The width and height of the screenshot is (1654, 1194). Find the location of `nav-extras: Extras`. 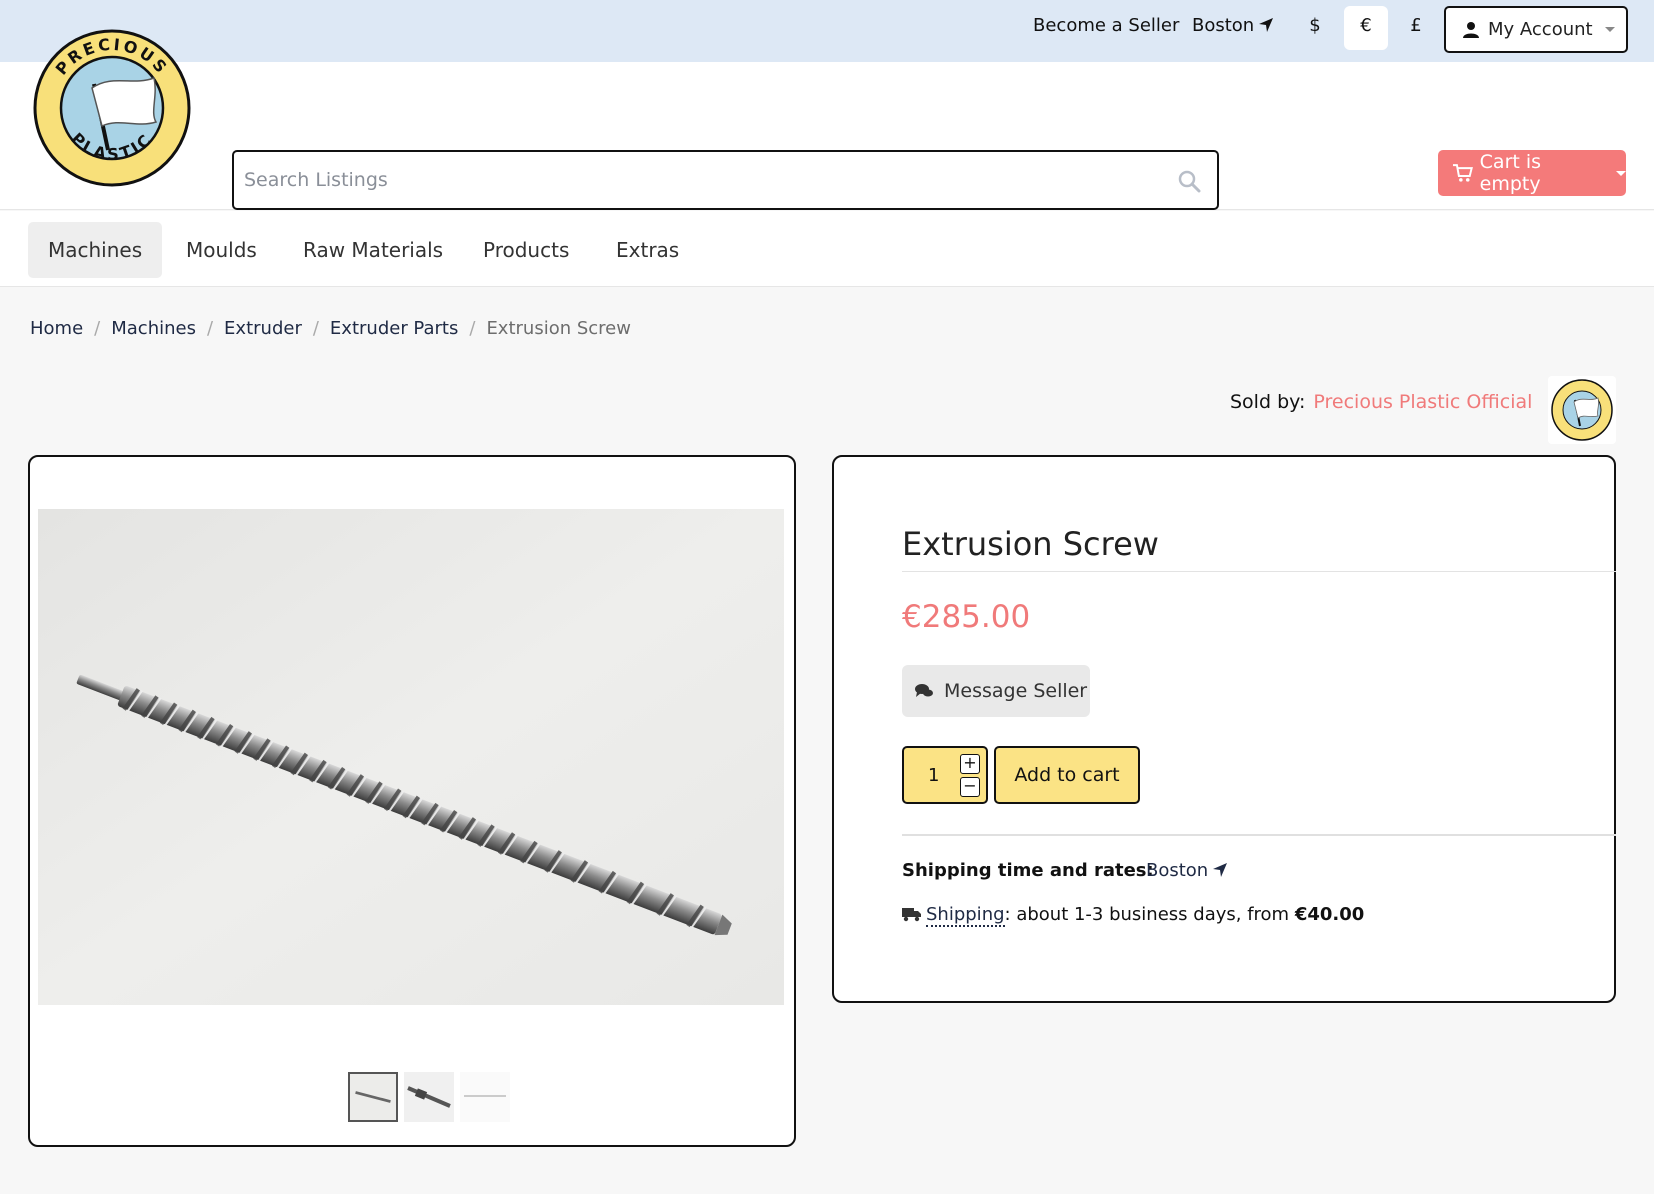

nav-extras: Extras is located at coordinates (647, 250).